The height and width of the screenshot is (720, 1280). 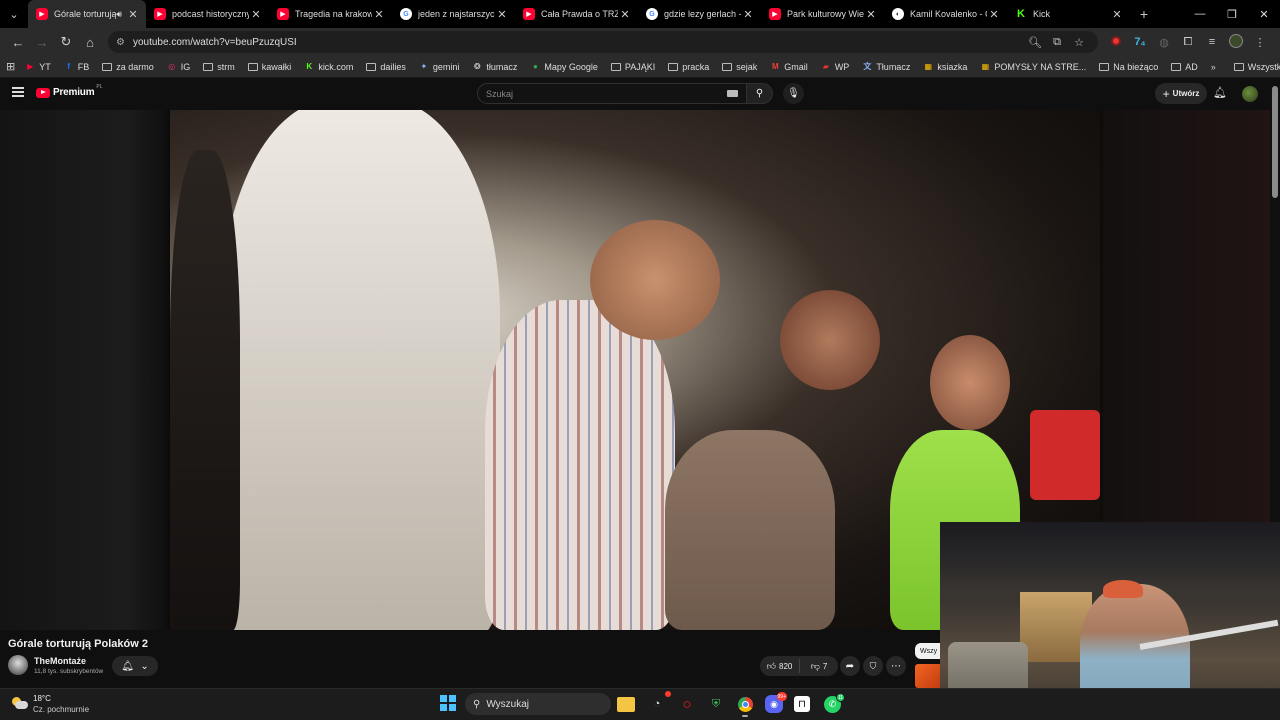 What do you see at coordinates (1128, 67) in the screenshot?
I see `bookmark-19: Na bieżąco` at bounding box center [1128, 67].